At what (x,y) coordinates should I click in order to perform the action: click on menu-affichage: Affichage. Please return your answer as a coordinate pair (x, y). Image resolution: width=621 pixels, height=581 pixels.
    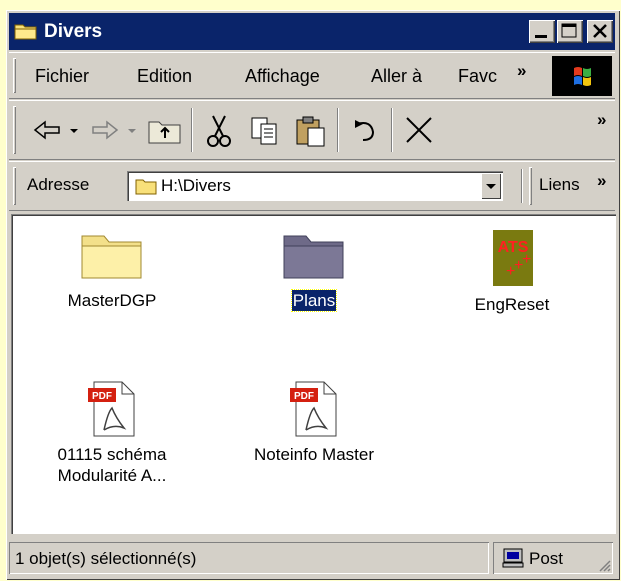
    Looking at the image, I should click on (282, 76).